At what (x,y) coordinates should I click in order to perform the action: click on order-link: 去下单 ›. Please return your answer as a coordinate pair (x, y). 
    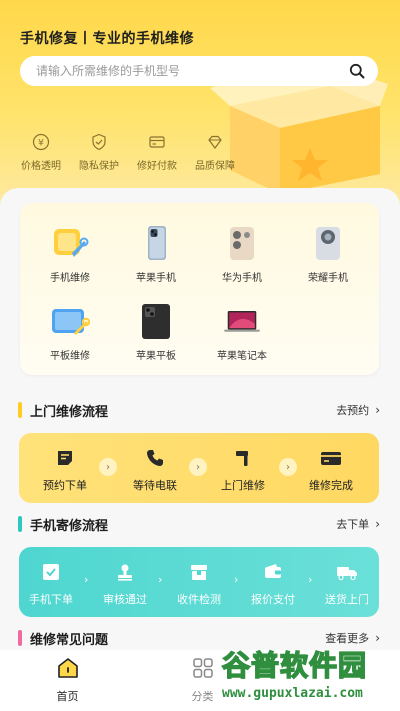
    Looking at the image, I should click on (358, 524).